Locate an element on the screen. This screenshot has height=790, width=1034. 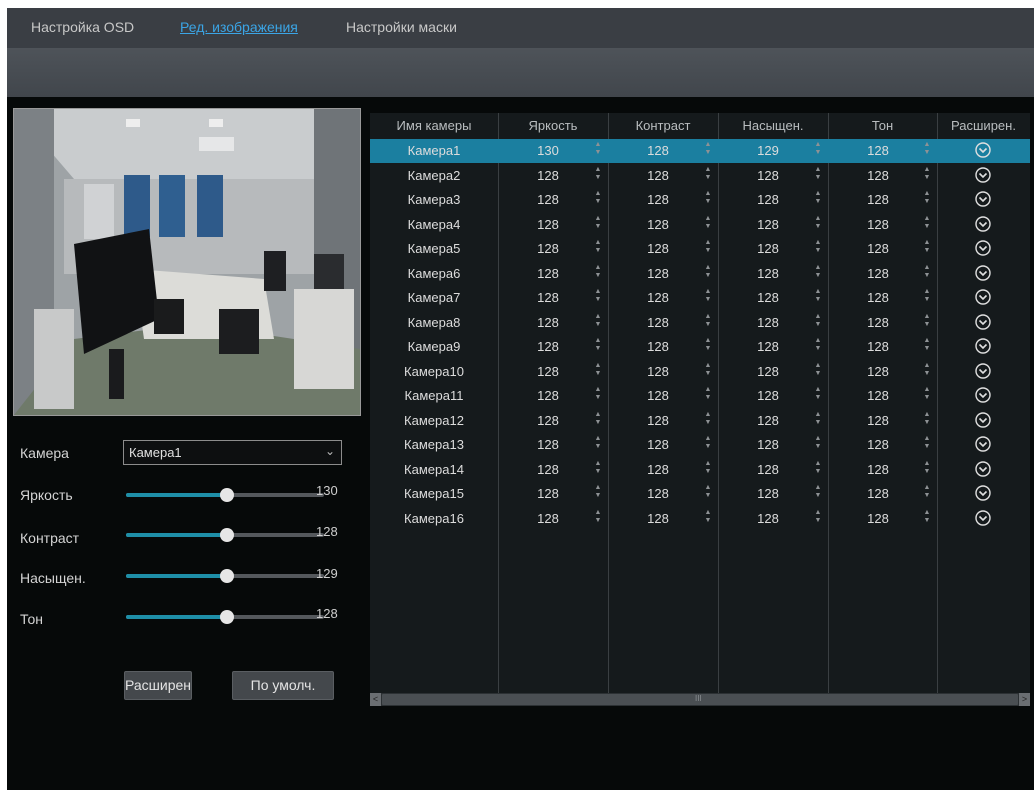
brightness-slider is located at coordinates (225, 495).